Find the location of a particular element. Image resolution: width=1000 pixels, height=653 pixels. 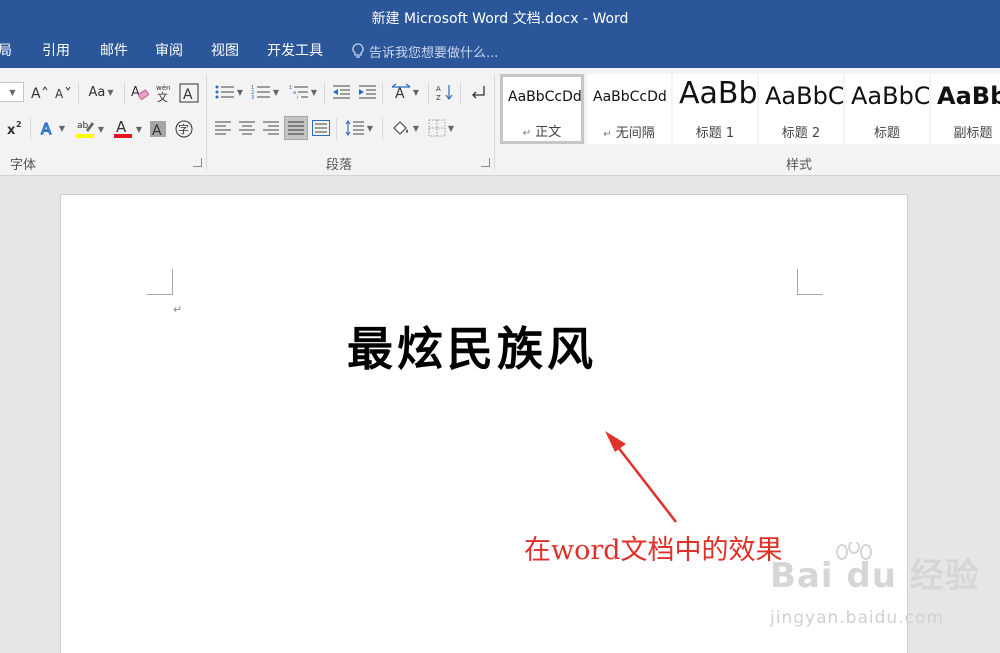

annotation-text: 在word文档中的效果 is located at coordinates (653, 550).